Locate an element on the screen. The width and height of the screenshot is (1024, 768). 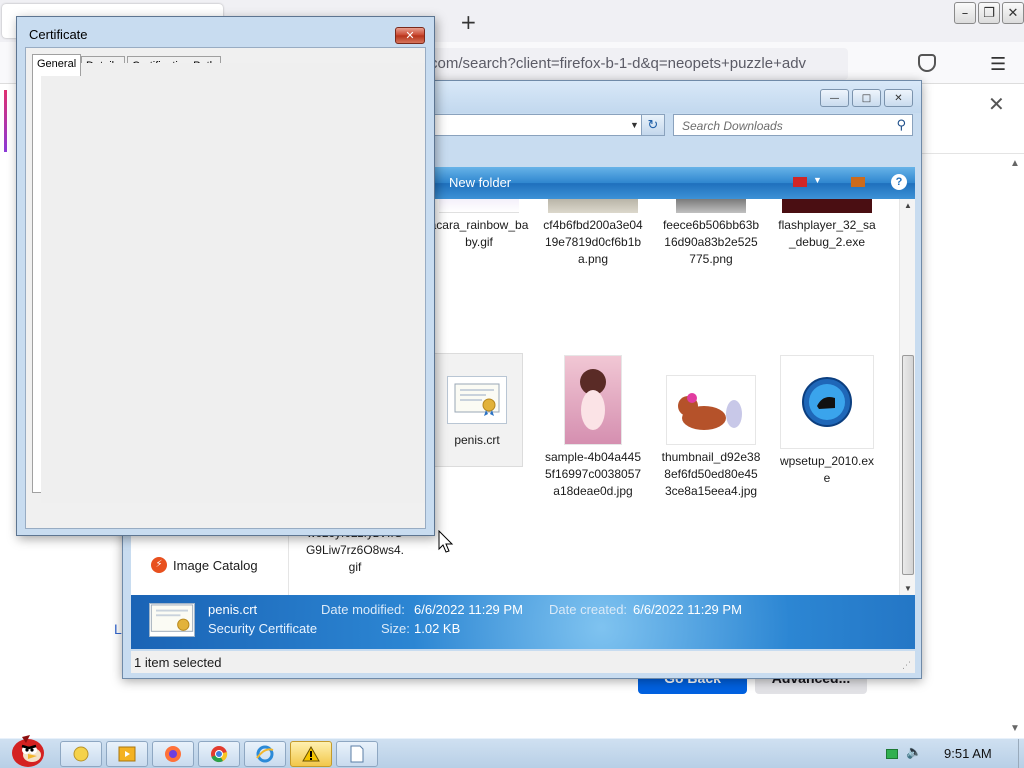
scrollbar-thumb is located at coordinates (908, 465).